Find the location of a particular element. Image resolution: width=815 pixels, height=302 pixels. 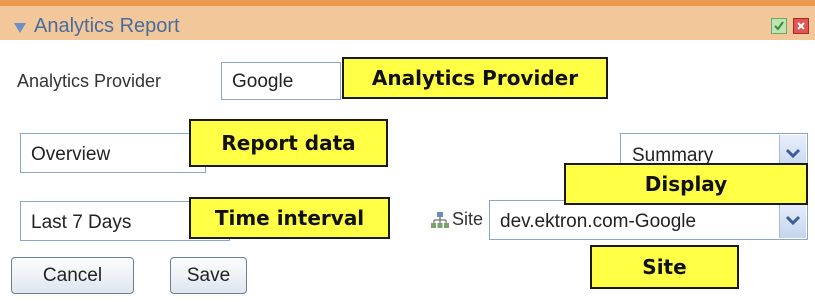

save-button: Save is located at coordinates (208, 275).